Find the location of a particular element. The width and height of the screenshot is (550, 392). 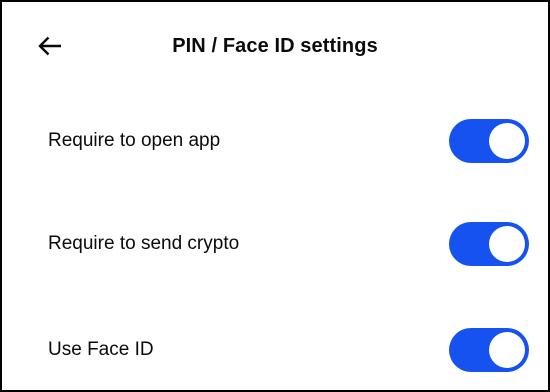

require-open-app-toggle is located at coordinates (489, 141).